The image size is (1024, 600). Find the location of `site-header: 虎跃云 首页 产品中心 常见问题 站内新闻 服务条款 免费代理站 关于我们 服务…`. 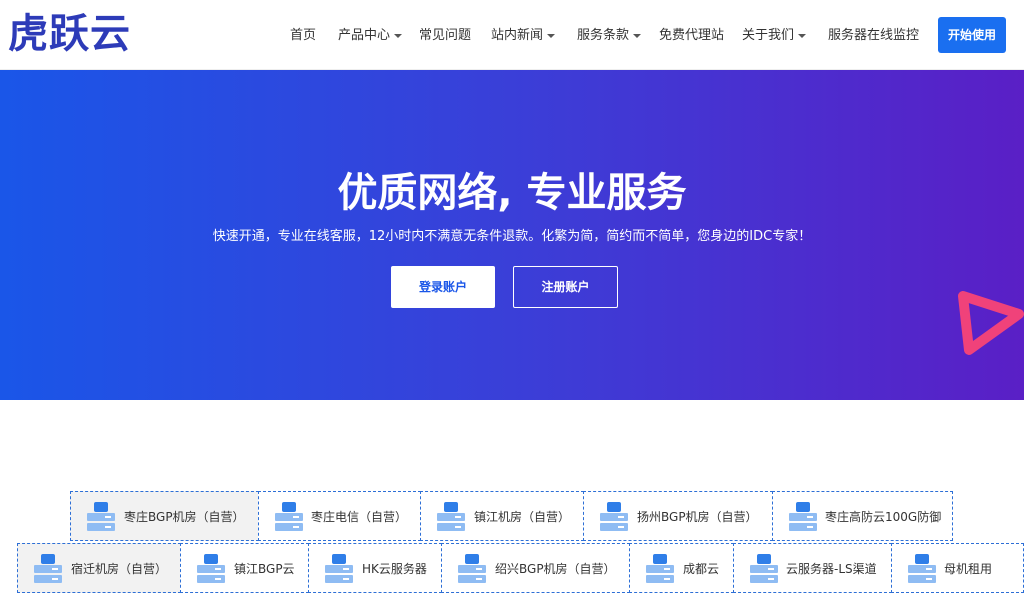

site-header: 虎跃云 首页 产品中心 常见问题 站内新闻 服务条款 免费代理站 关于我们 服务… is located at coordinates (512, 35).